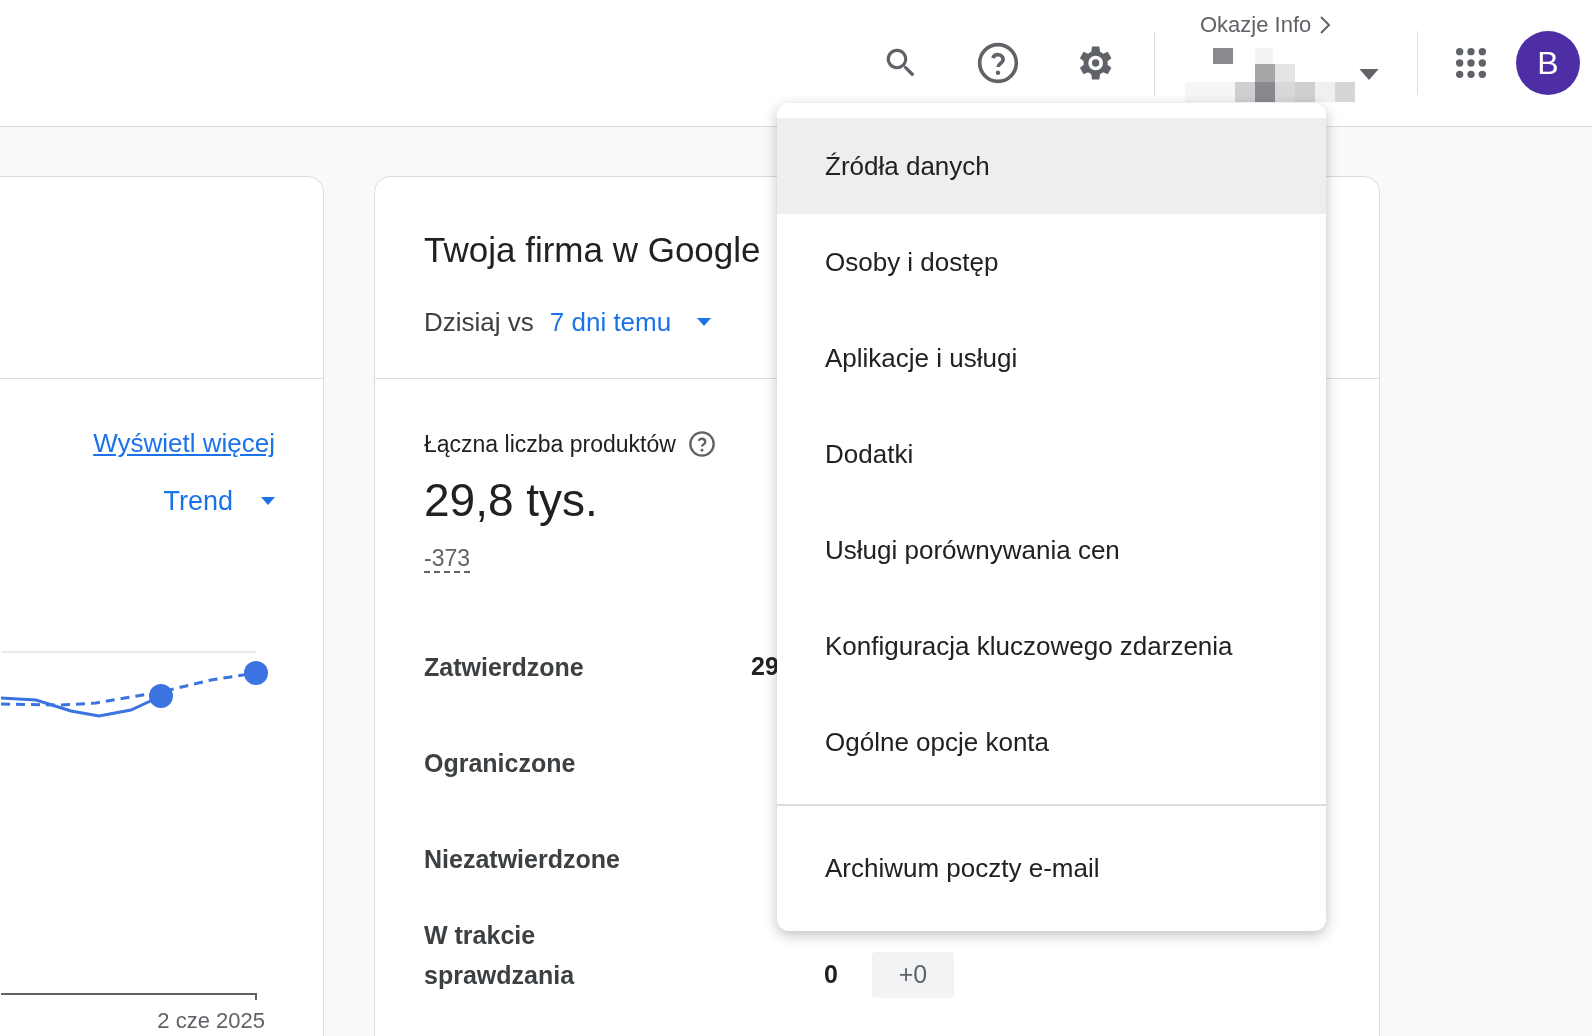  Describe the element at coordinates (831, 974) in the screenshot. I see `status-count: 0` at that location.